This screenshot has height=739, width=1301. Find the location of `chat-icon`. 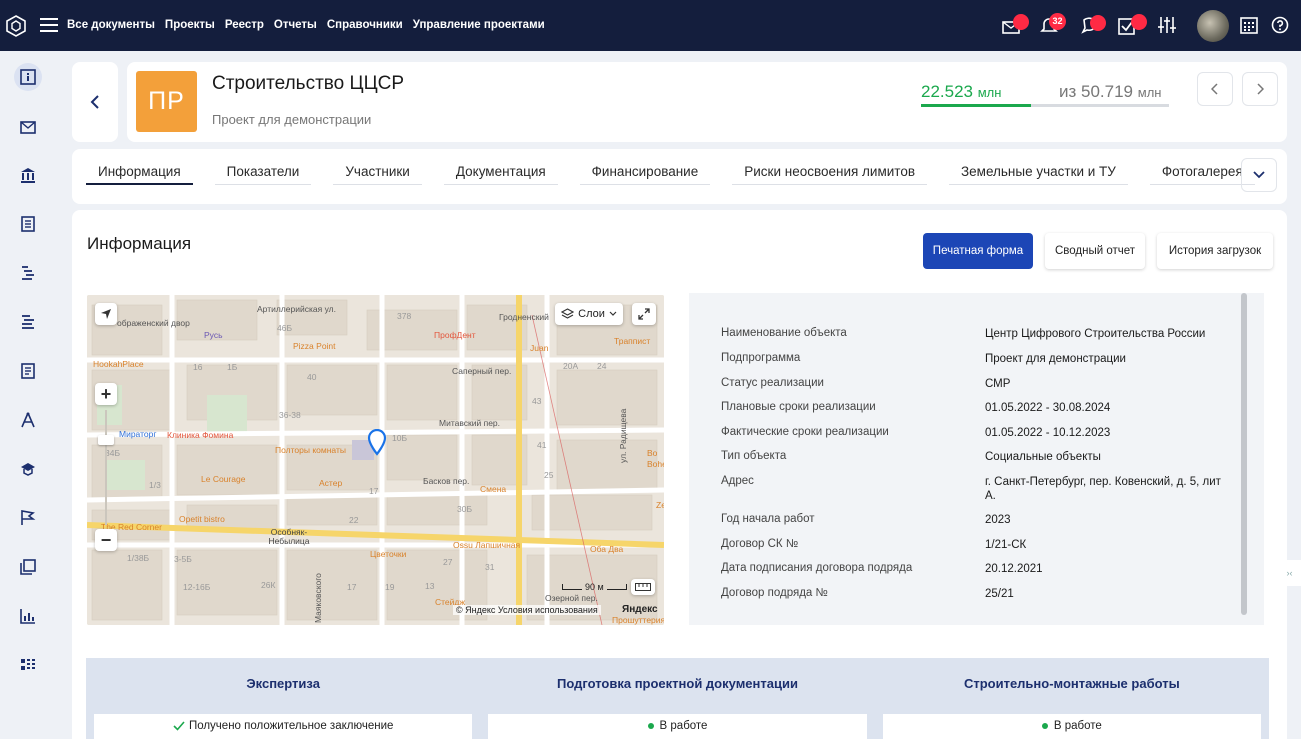

chat-icon is located at coordinates (1093, 27).